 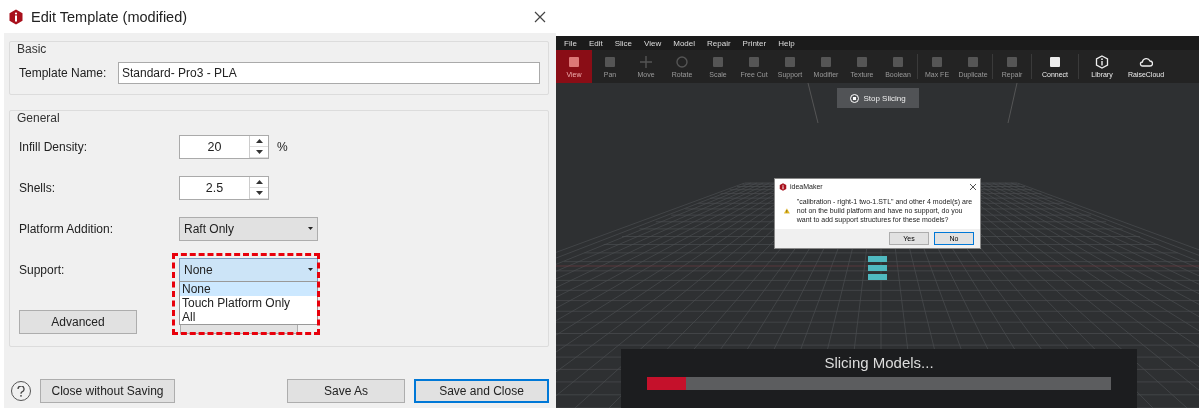 What do you see at coordinates (786, 43) in the screenshot?
I see `menu-item: Help` at bounding box center [786, 43].